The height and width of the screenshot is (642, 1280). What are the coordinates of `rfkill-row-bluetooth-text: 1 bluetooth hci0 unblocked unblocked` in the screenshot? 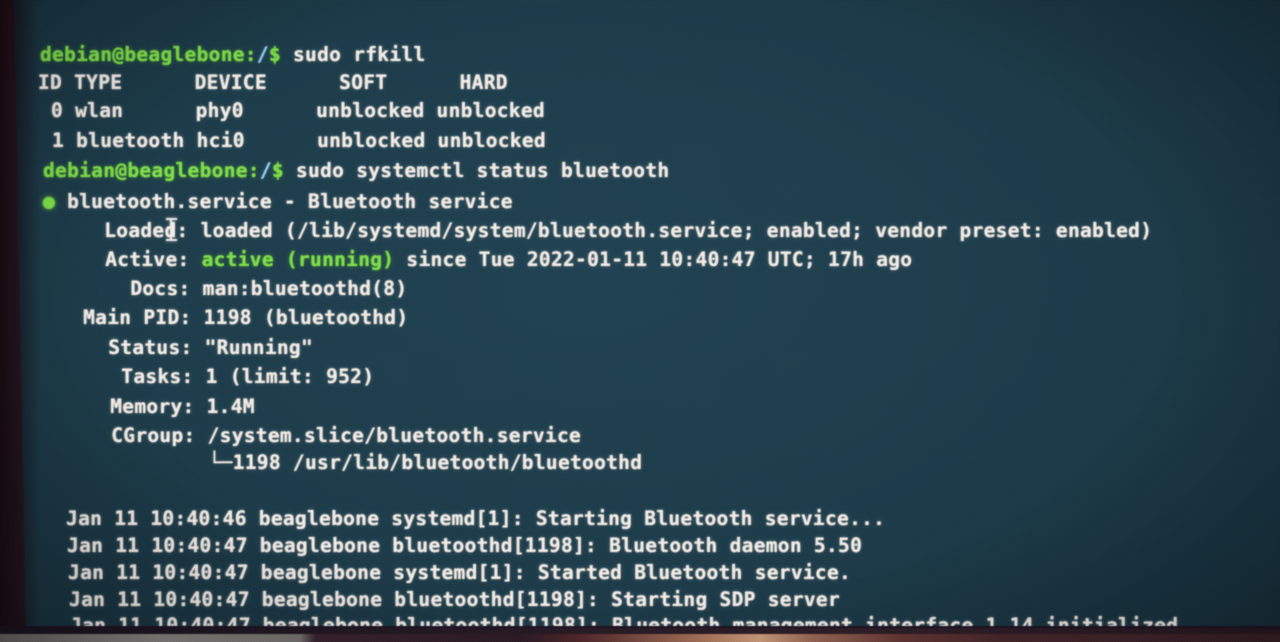 It's located at (293, 140).